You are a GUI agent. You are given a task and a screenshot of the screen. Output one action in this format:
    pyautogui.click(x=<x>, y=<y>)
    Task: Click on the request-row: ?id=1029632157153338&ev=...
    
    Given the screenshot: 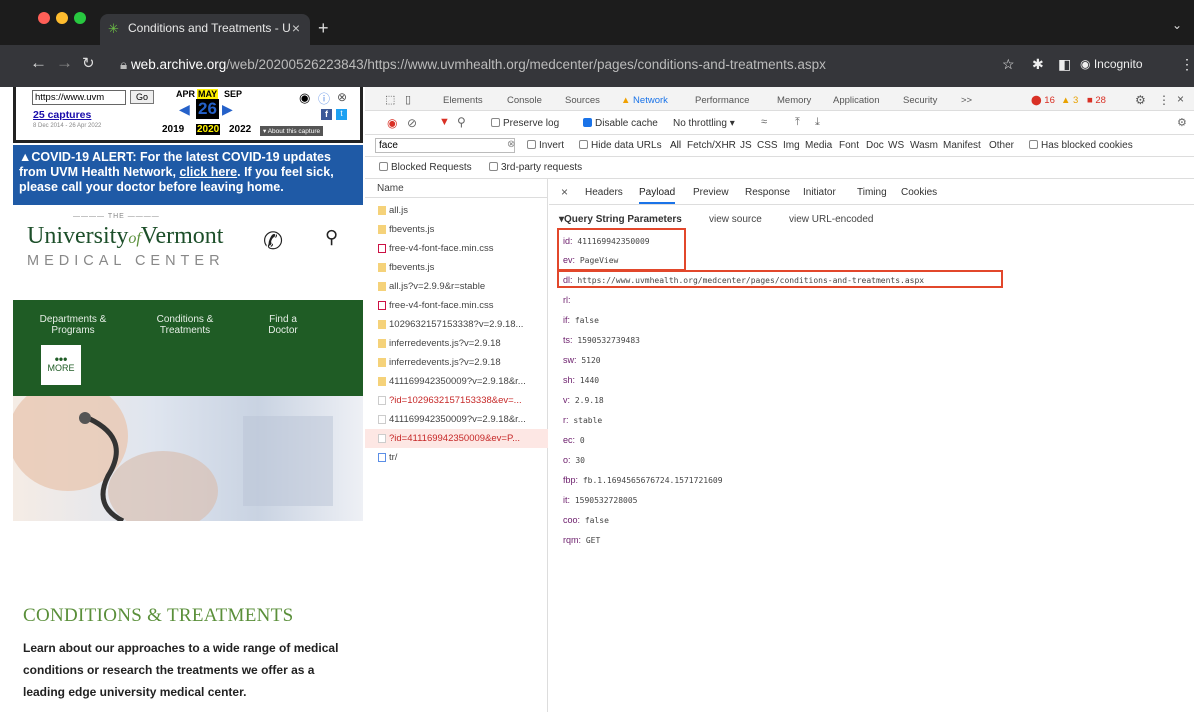 What is the action you would take?
    pyautogui.click(x=456, y=400)
    